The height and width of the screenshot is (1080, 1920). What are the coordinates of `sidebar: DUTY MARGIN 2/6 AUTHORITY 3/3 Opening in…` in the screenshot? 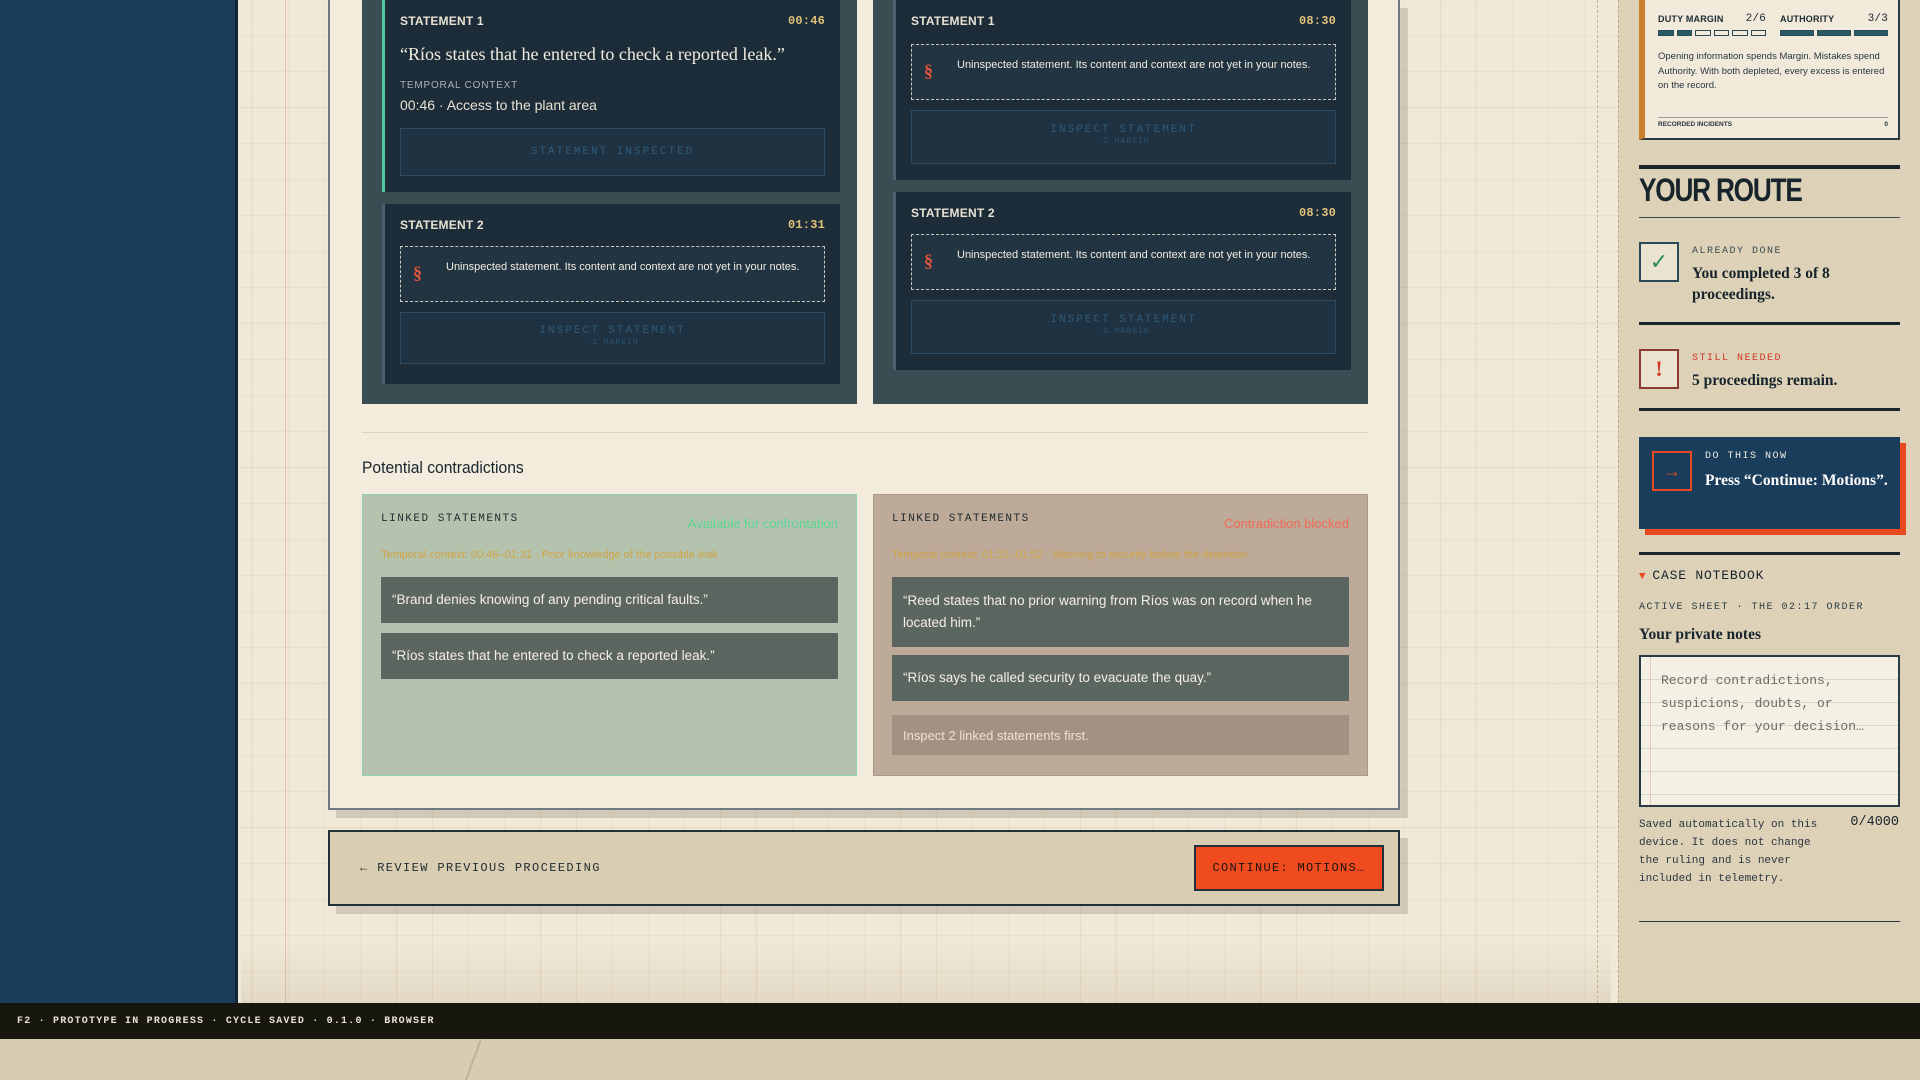 It's located at (1769, 501).